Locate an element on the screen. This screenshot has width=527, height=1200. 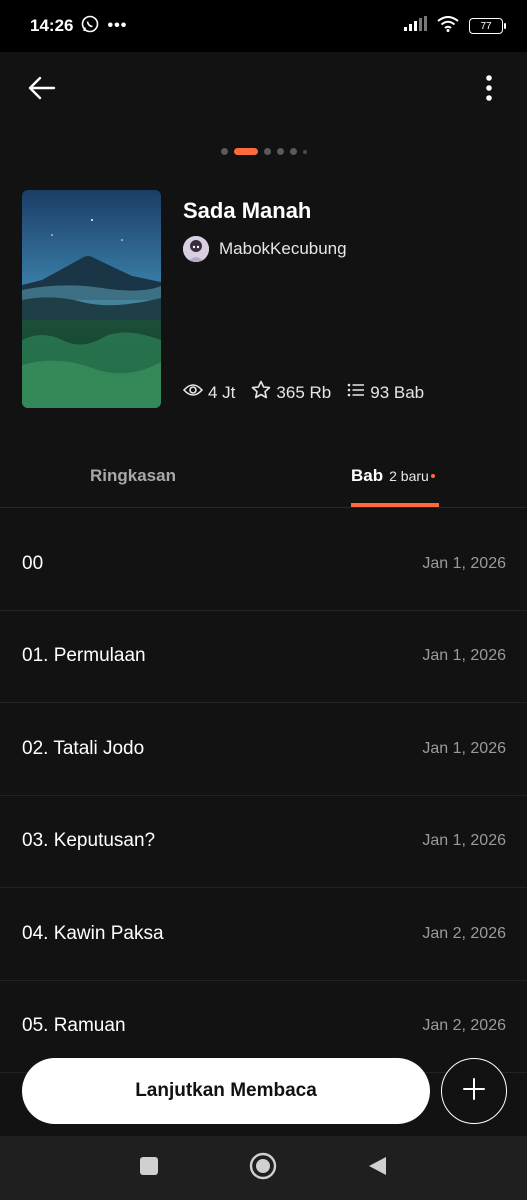
chapter-row: 03. Keputusan? Jan 1, 2026 is located at coordinates (263, 842).